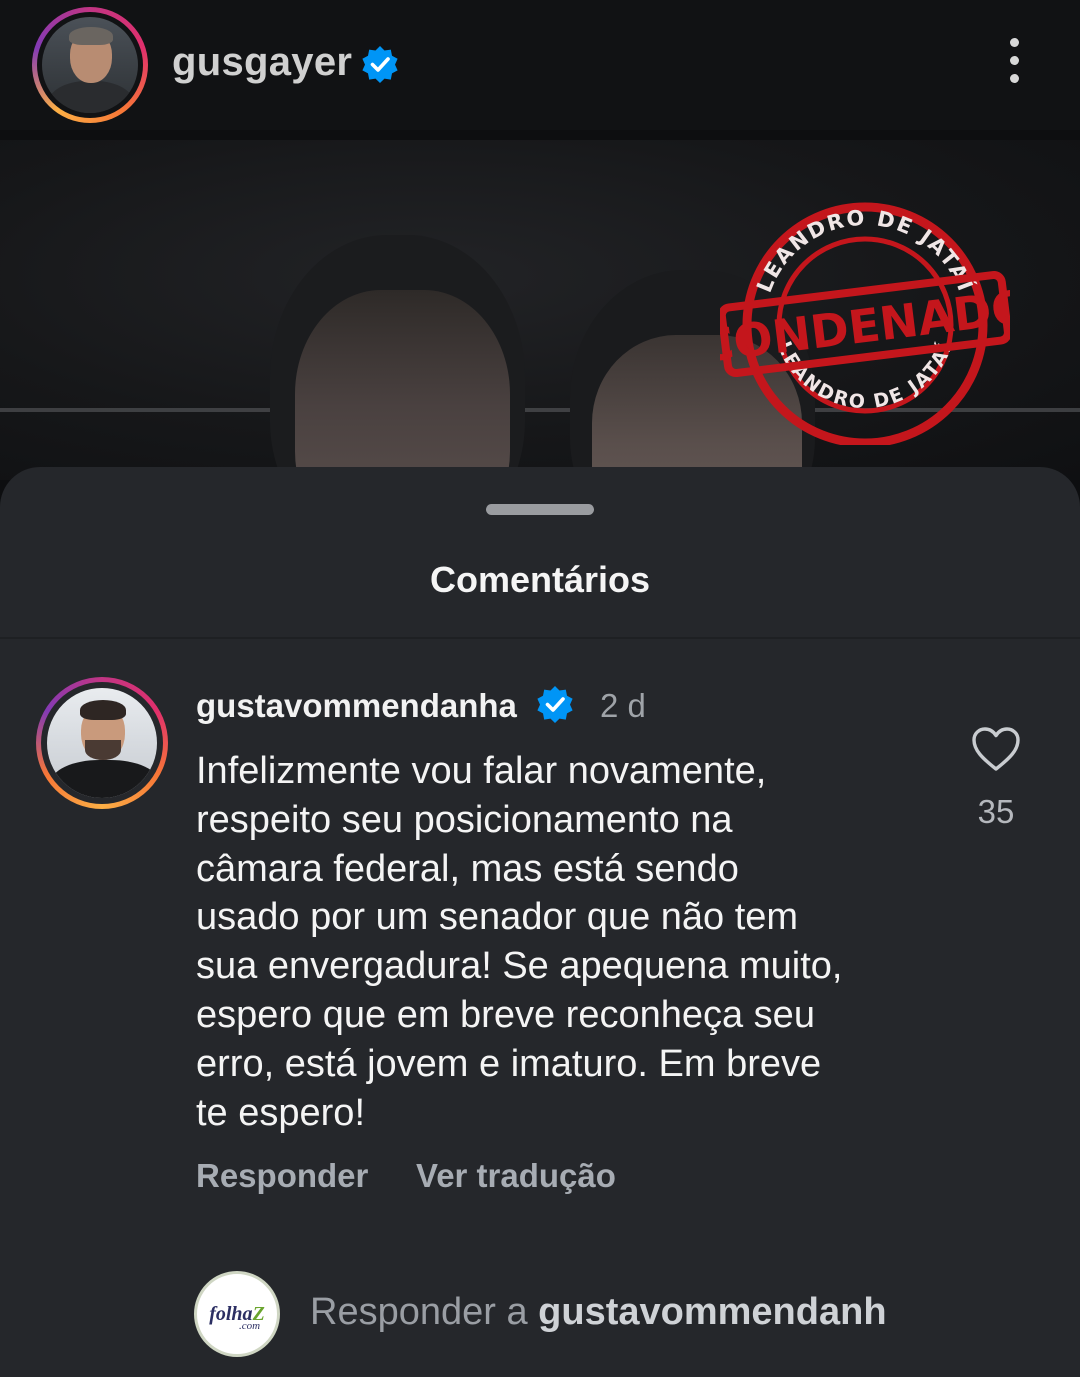 This screenshot has width=1080, height=1377. Describe the element at coordinates (250, 1326) in the screenshot. I see `folhaz-logo-sub: .com` at that location.